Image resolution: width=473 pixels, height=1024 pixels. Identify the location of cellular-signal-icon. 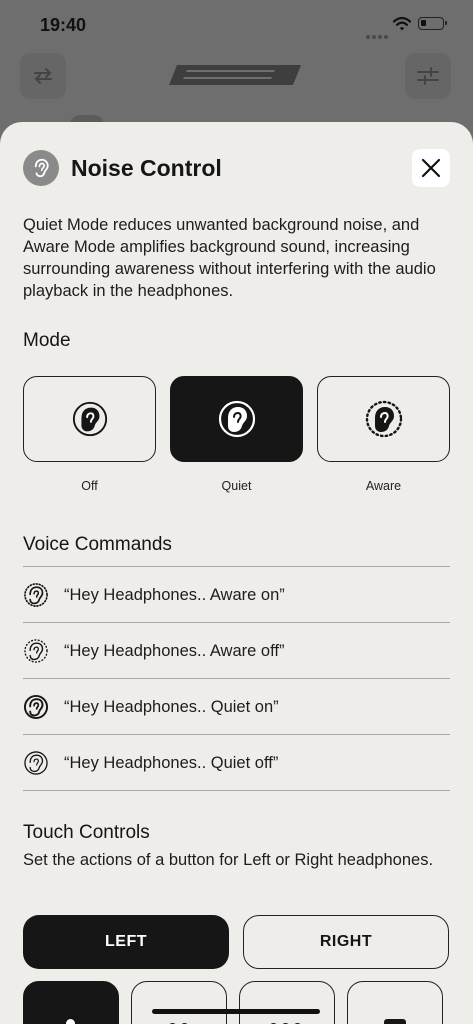
(378, 35).